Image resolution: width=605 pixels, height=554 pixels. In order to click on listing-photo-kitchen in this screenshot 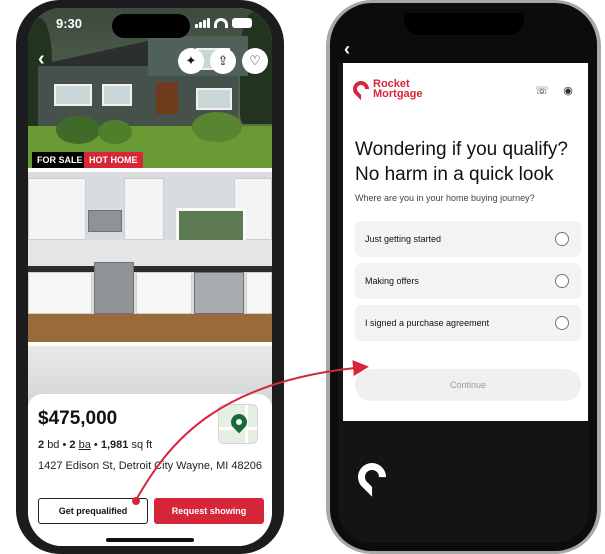, I will do `click(150, 257)`.